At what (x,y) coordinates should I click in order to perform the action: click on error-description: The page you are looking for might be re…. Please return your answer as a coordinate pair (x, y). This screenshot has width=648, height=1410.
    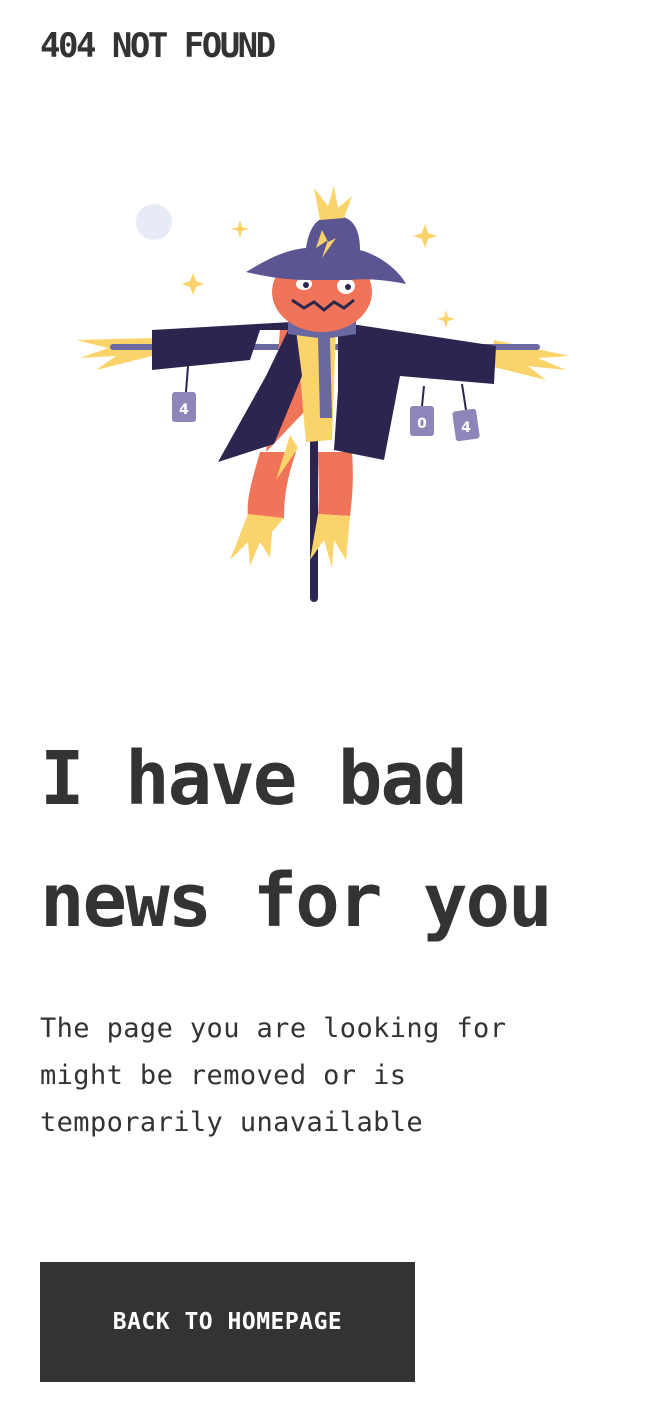
    Looking at the image, I should click on (273, 1075).